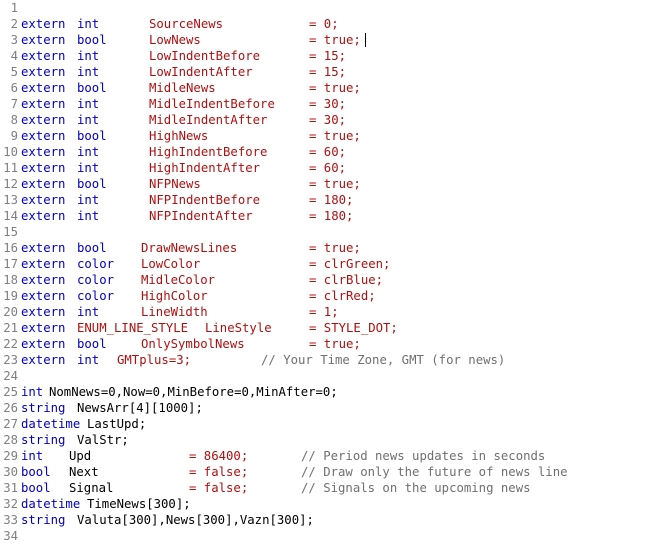 This screenshot has height=544, width=669. Describe the element at coordinates (10, 376) in the screenshot. I see `line-number: 24` at that location.